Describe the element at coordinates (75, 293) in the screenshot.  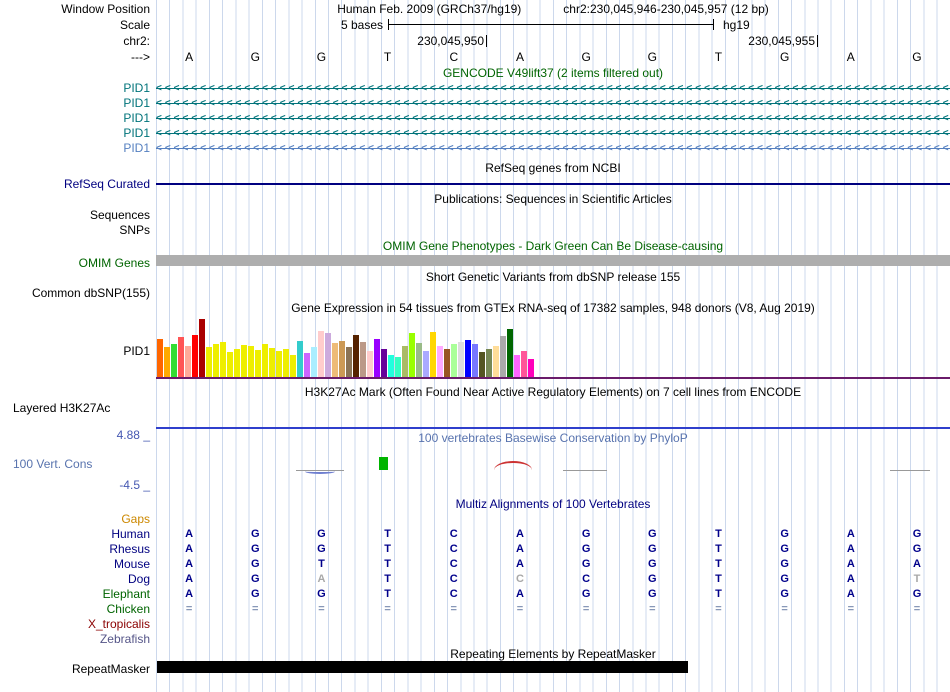
I see `dbsnp-label: Common dbSNP(155)` at that location.